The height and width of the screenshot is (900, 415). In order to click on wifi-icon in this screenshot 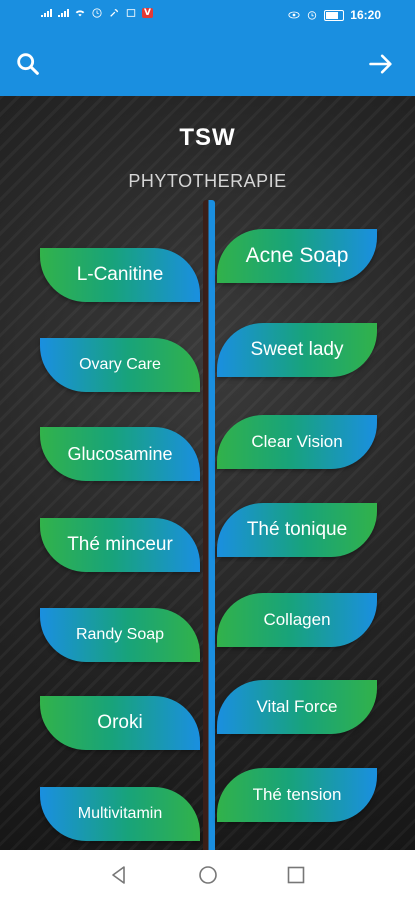, I will do `click(80, 13)`.